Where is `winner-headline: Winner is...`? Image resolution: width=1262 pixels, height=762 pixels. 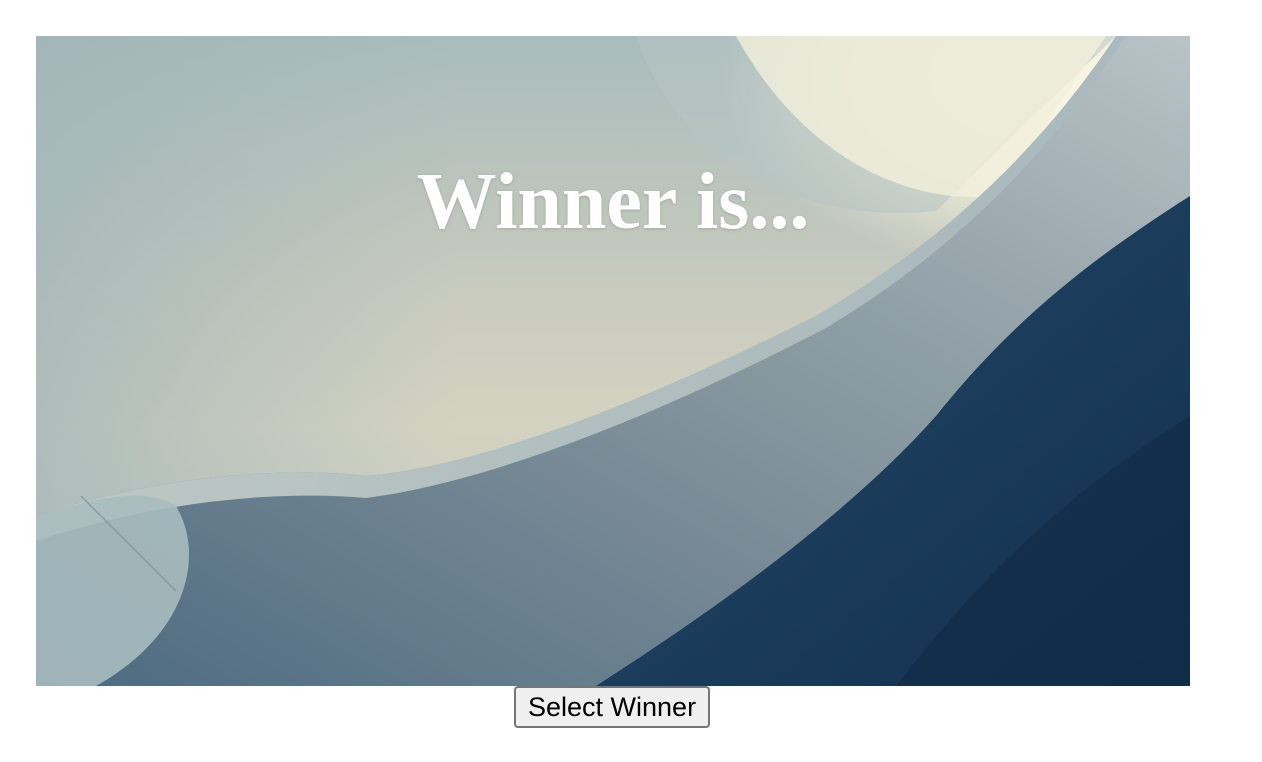 winner-headline: Winner is... is located at coordinates (613, 202).